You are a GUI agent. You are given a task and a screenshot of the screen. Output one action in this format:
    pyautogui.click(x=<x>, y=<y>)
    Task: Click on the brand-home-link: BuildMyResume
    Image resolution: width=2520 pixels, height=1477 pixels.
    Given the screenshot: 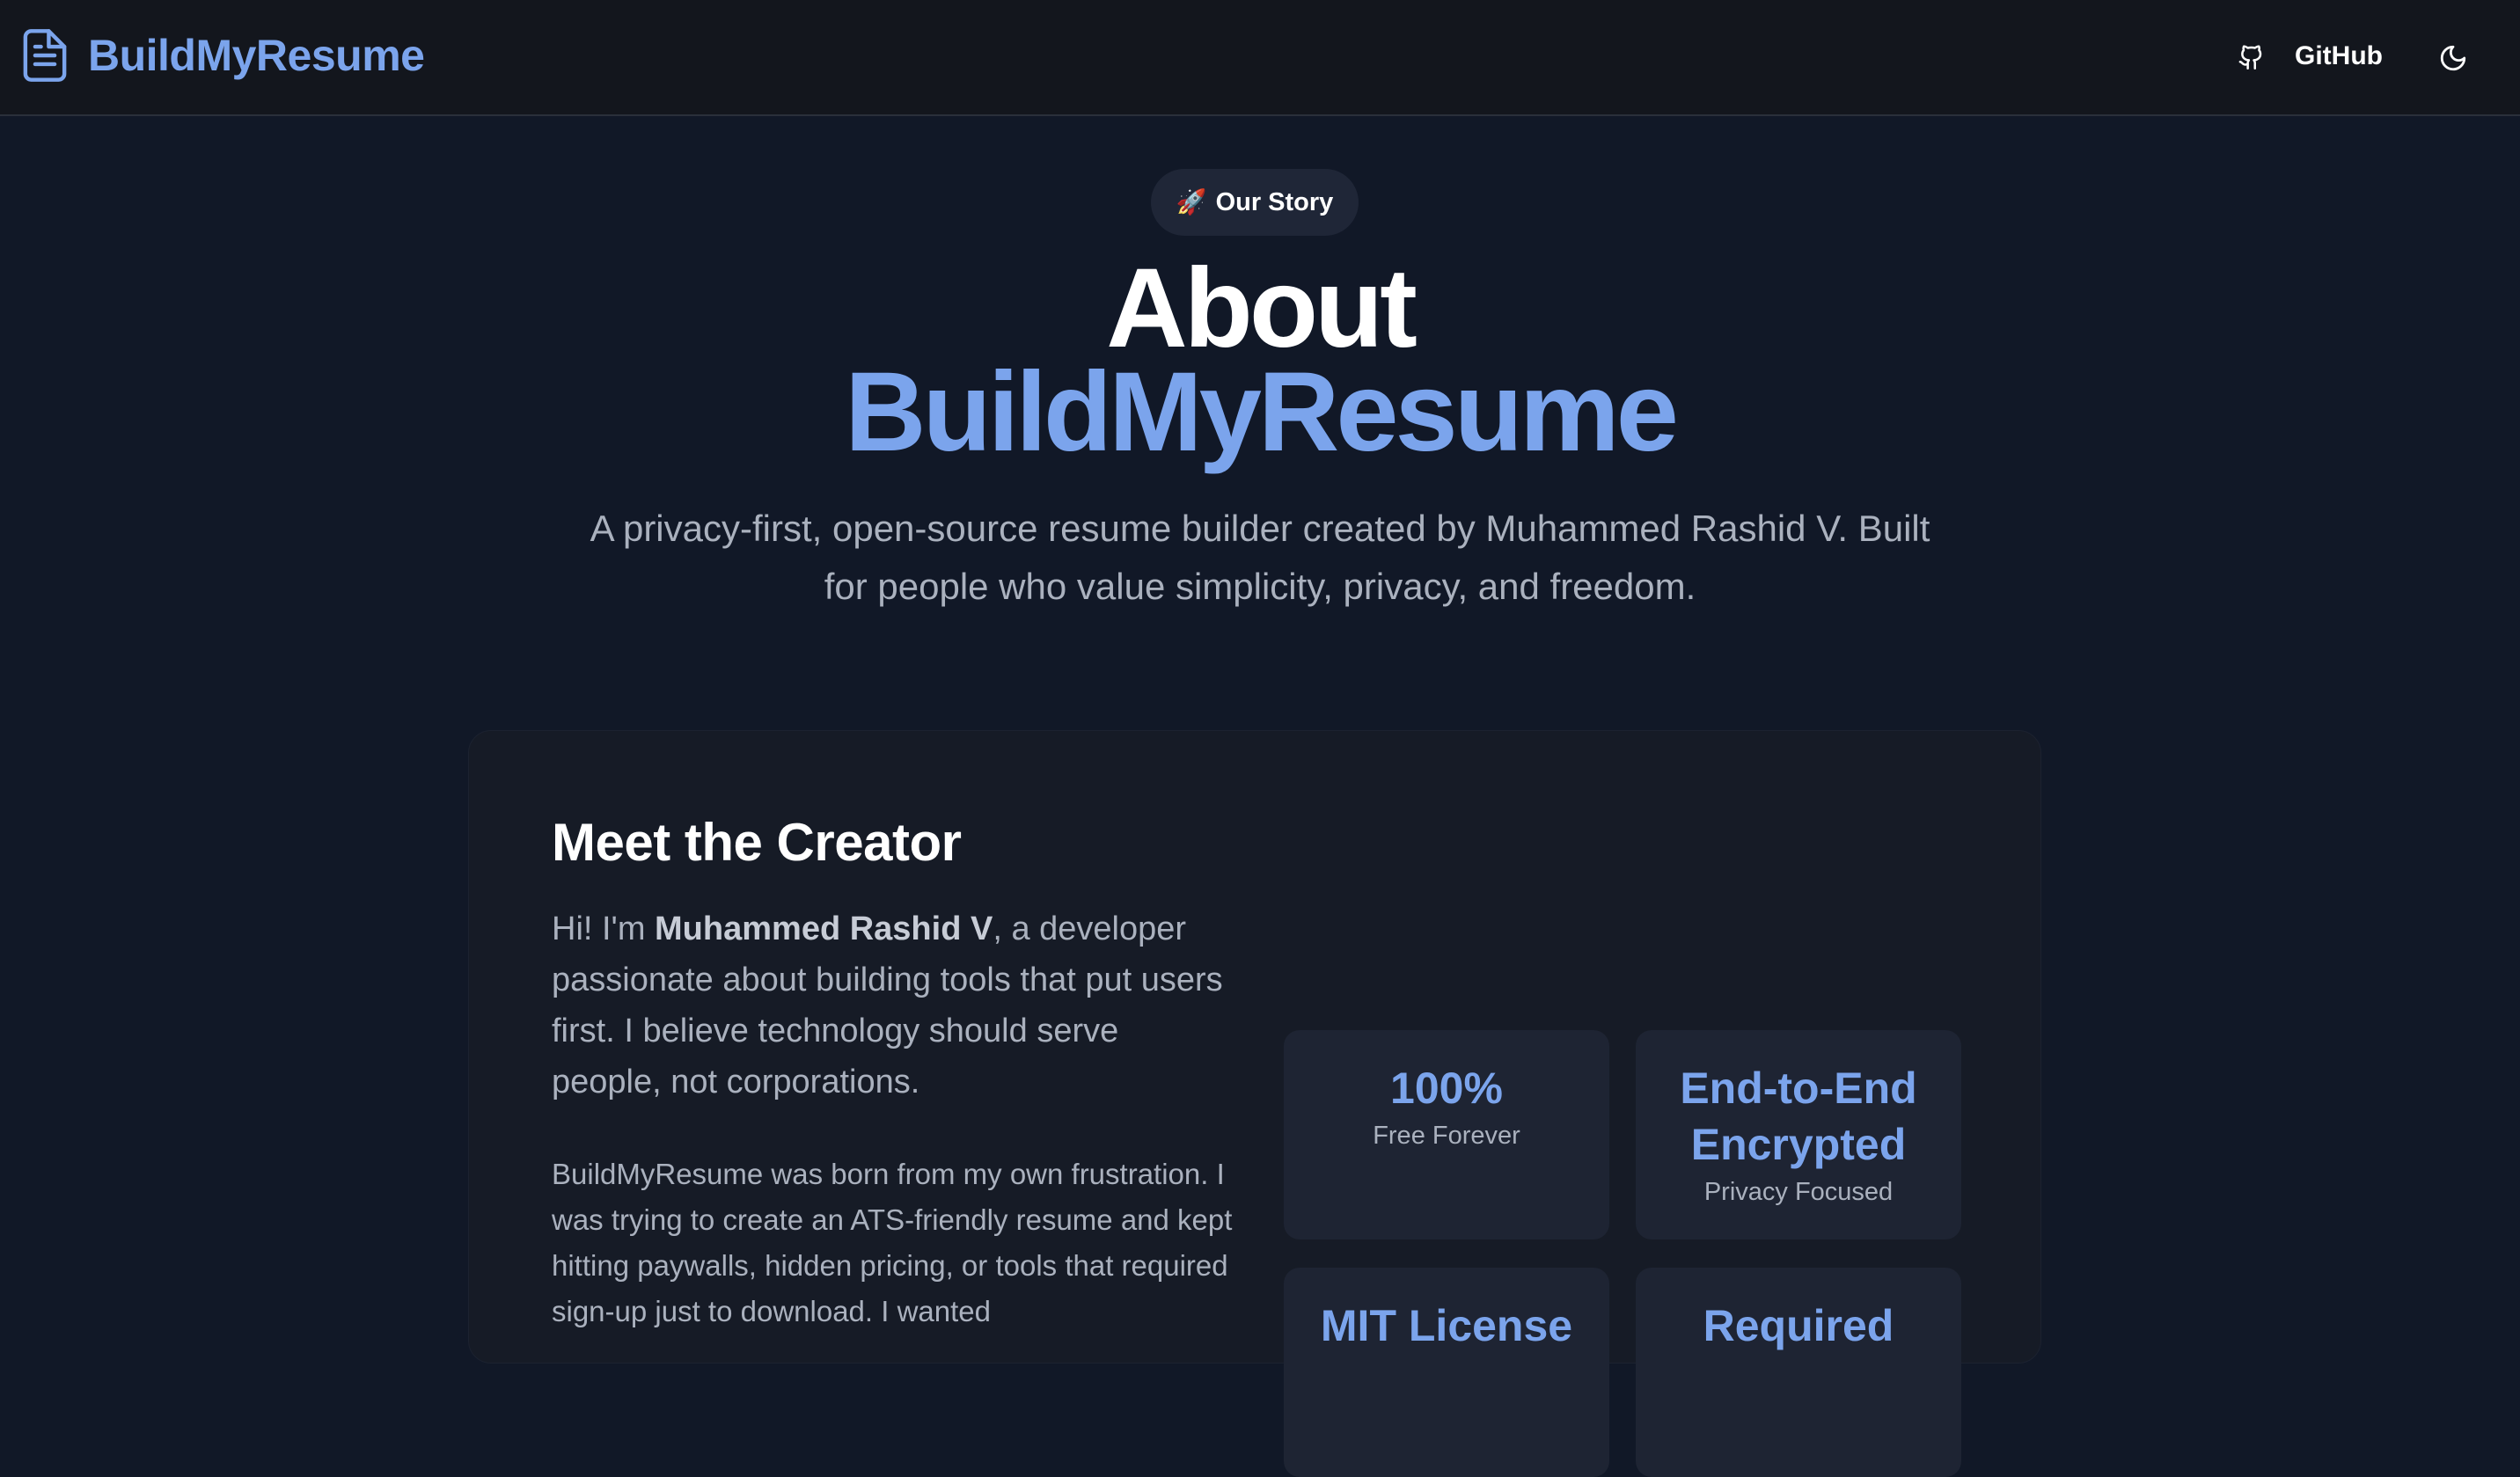 What is the action you would take?
    pyautogui.click(x=223, y=55)
    